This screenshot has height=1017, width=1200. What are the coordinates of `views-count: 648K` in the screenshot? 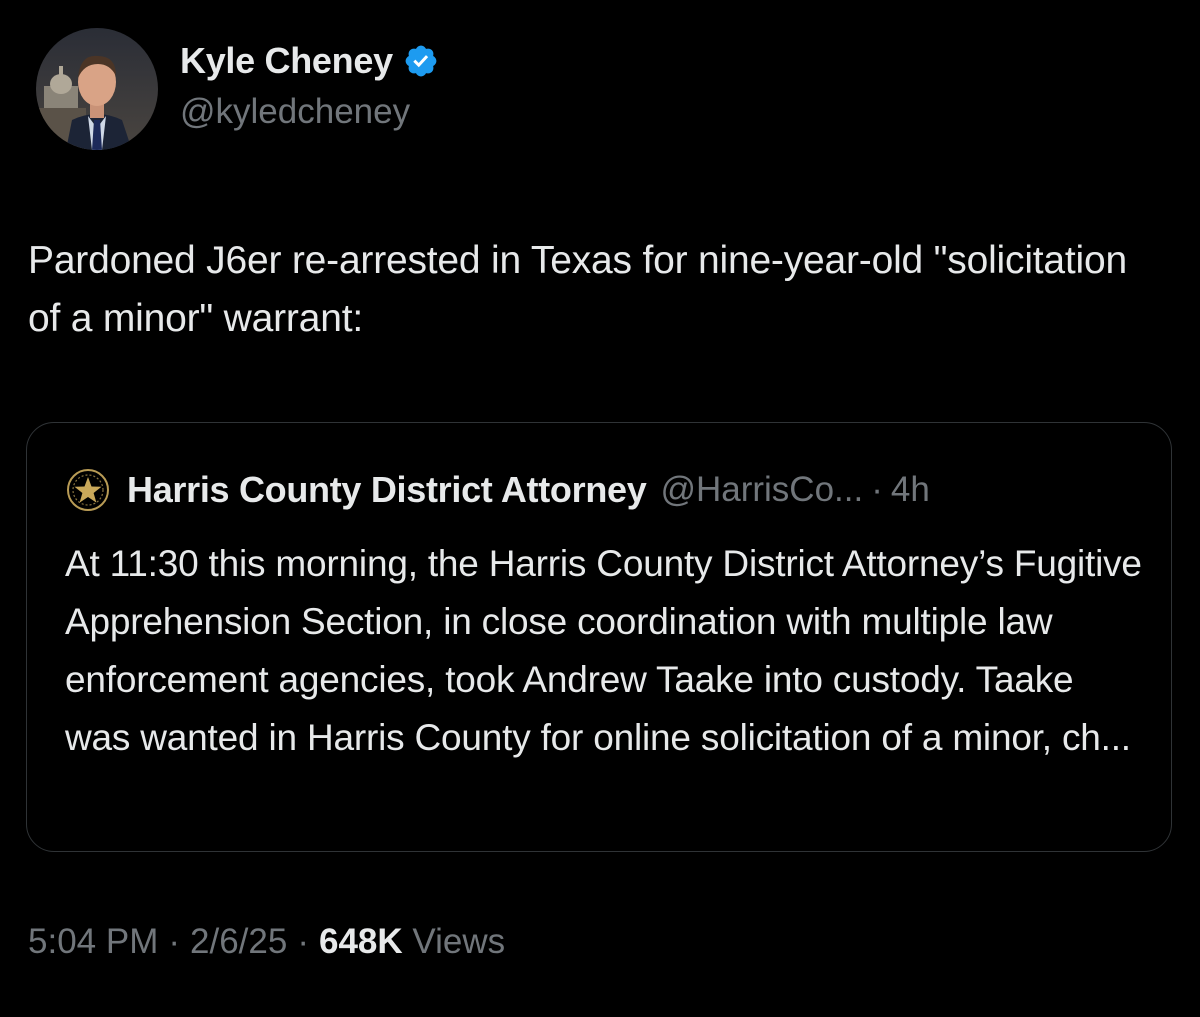 It's located at (360, 941).